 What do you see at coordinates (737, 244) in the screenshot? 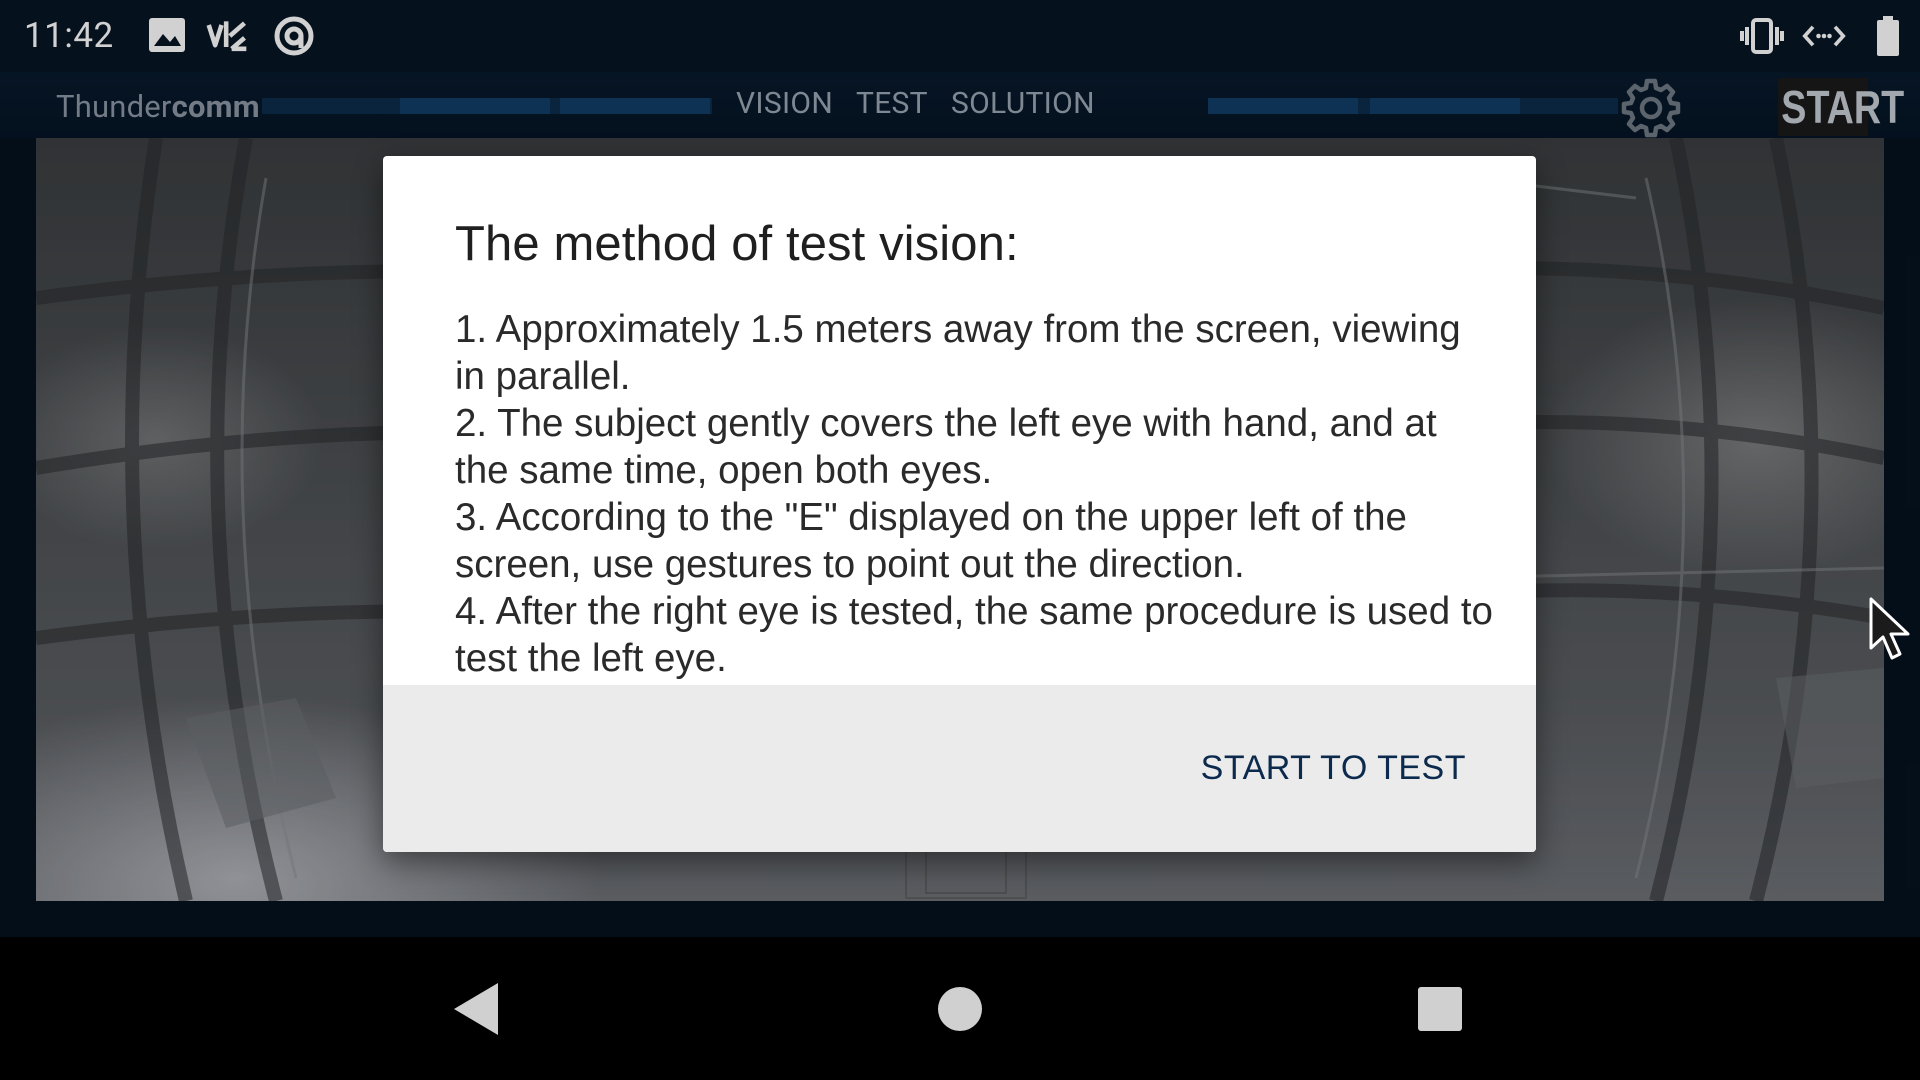
I see `dialog-title: The method of test vision:` at bounding box center [737, 244].